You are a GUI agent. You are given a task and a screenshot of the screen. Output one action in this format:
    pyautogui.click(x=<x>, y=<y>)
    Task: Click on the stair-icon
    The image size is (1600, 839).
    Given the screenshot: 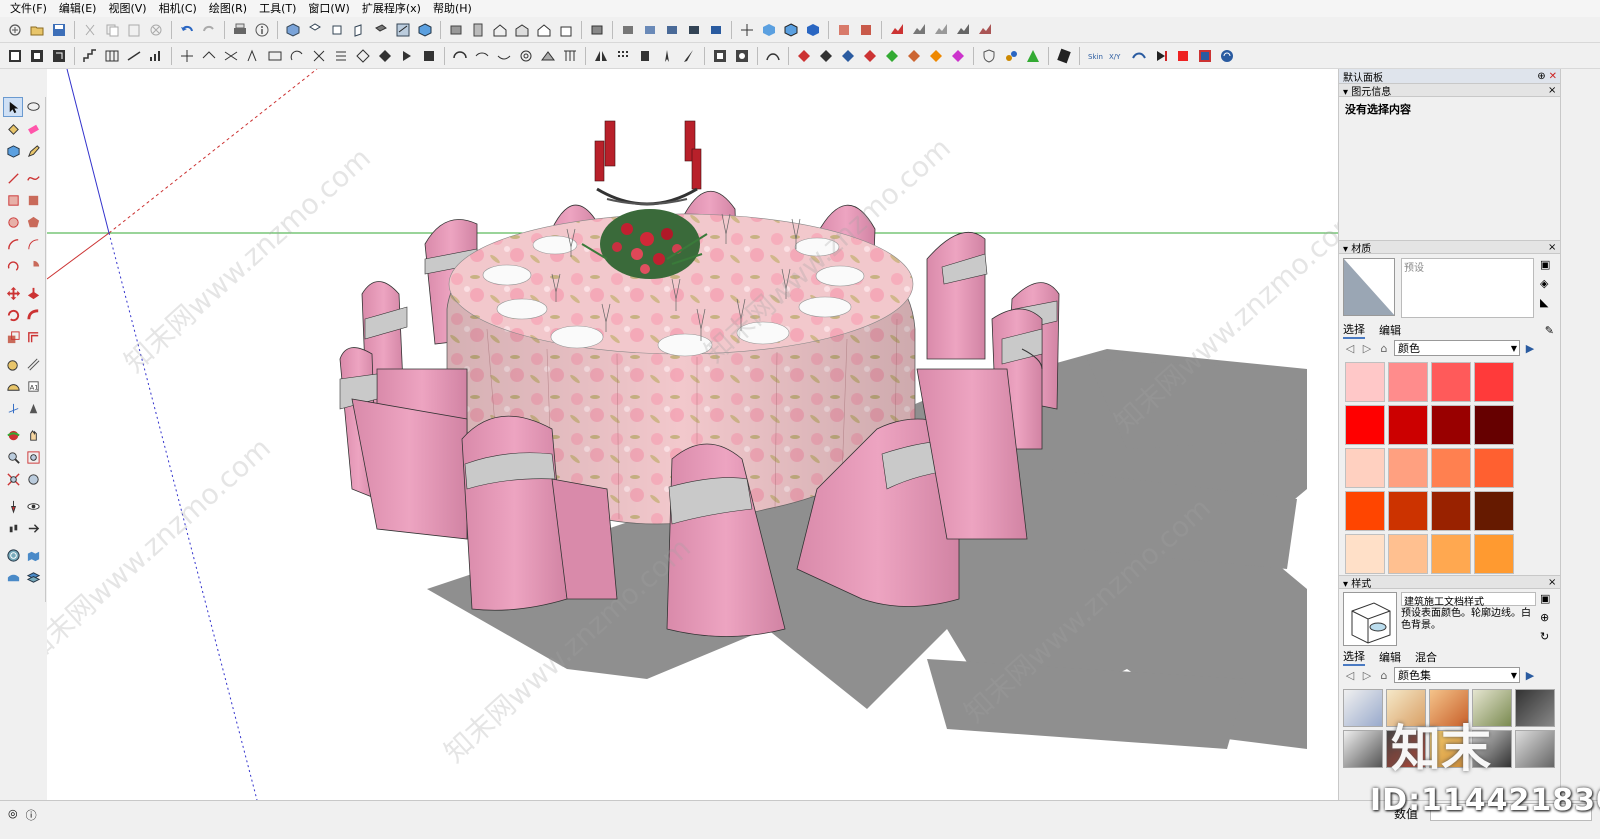 What is the action you would take?
    pyautogui.click(x=90, y=56)
    